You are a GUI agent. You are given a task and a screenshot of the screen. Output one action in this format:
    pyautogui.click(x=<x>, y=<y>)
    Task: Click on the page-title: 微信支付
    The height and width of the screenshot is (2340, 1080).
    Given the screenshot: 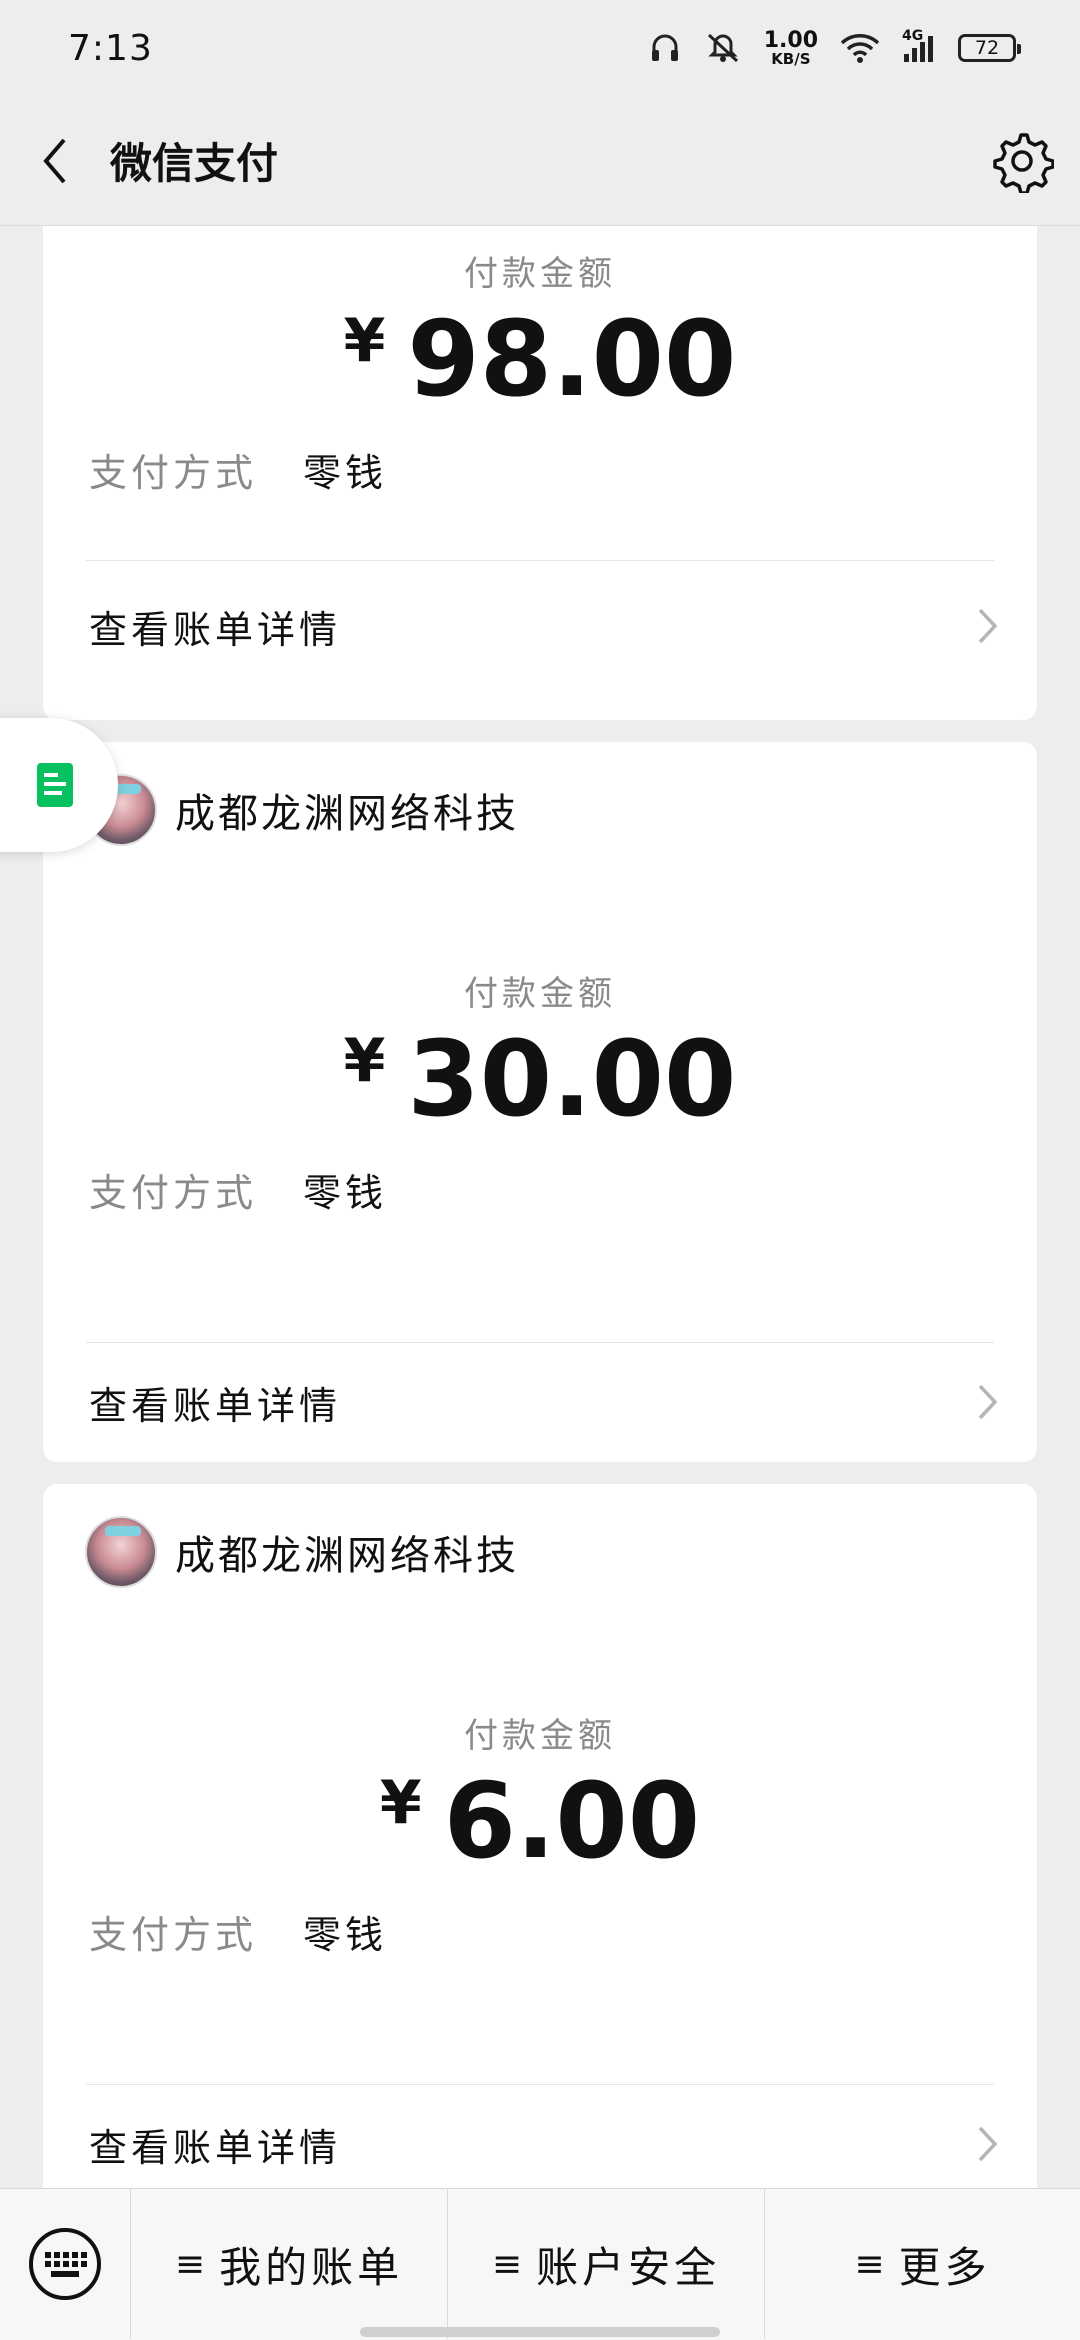 What is the action you would take?
    pyautogui.click(x=194, y=163)
    